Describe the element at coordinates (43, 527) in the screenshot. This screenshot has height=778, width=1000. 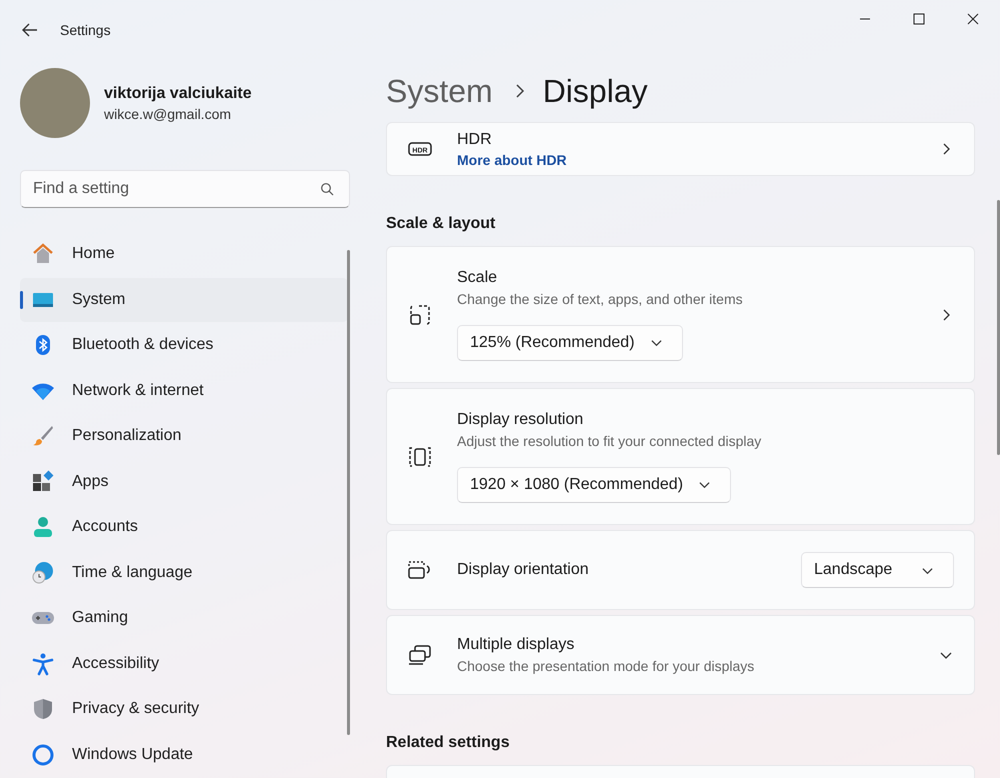
I see `person-icon` at that location.